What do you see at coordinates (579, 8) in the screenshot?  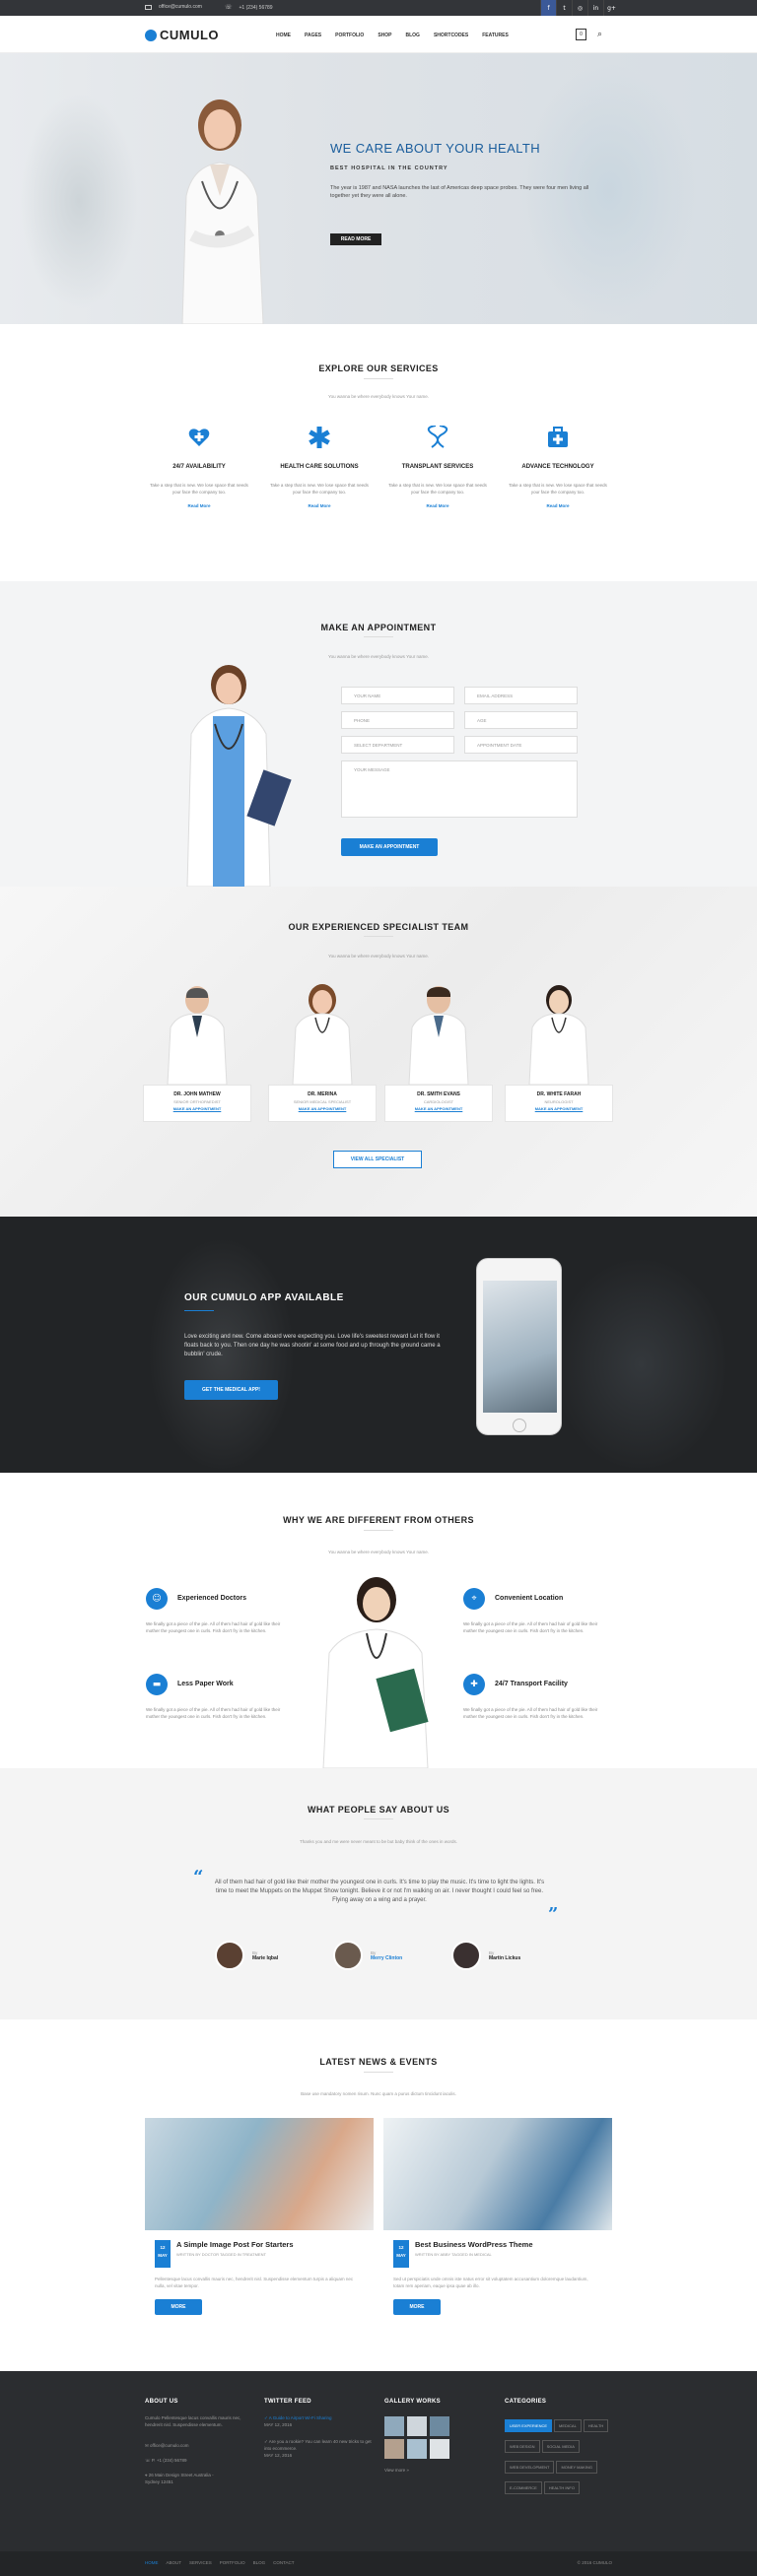 I see `dribbble-icon: ◎` at bounding box center [579, 8].